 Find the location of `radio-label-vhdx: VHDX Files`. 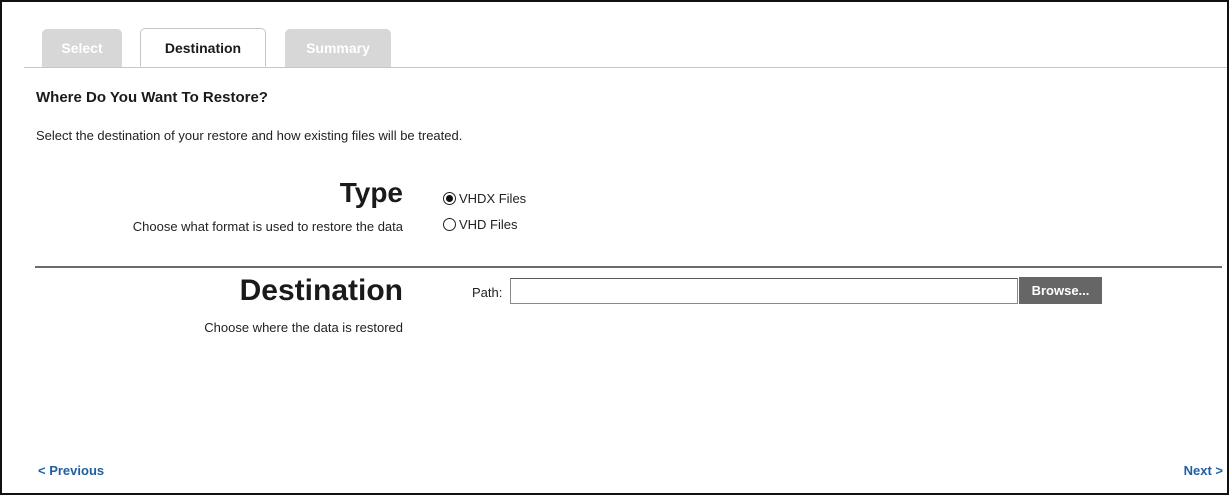

radio-label-vhdx: VHDX Files is located at coordinates (493, 198).